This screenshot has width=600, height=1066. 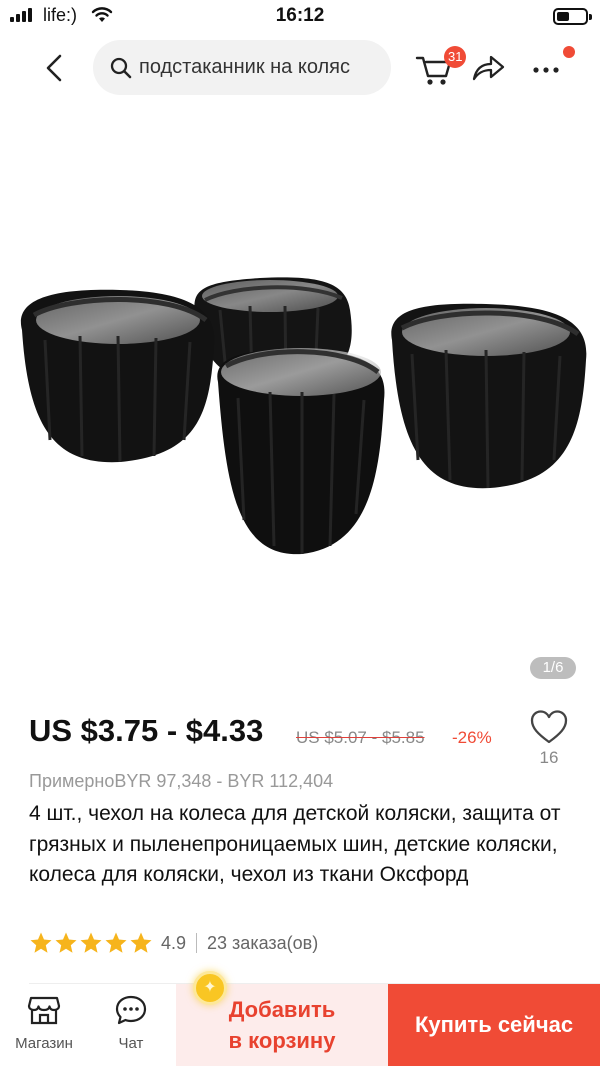 What do you see at coordinates (455, 57) in the screenshot?
I see `cart-count-badge: 31` at bounding box center [455, 57].